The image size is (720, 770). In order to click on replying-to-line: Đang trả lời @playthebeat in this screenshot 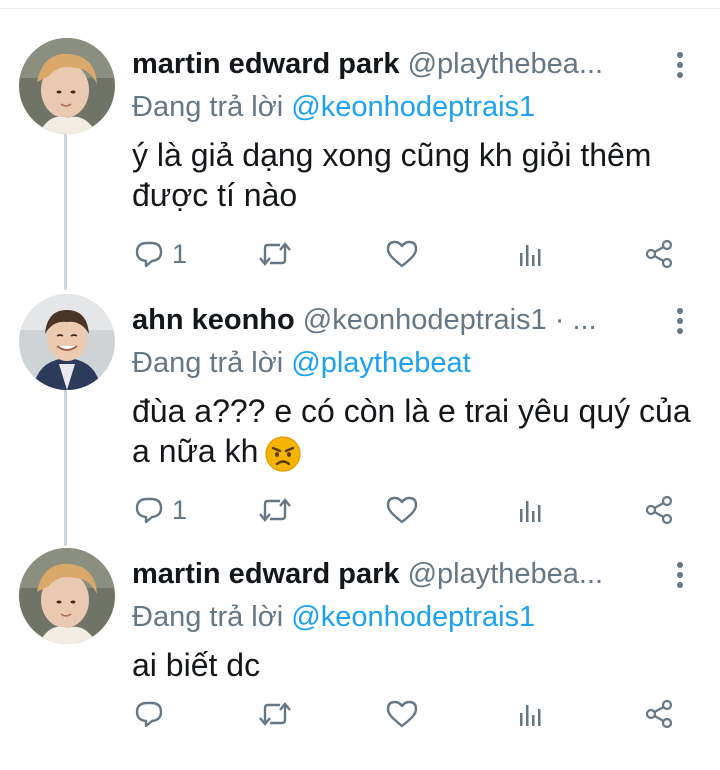, I will do `click(301, 363)`.